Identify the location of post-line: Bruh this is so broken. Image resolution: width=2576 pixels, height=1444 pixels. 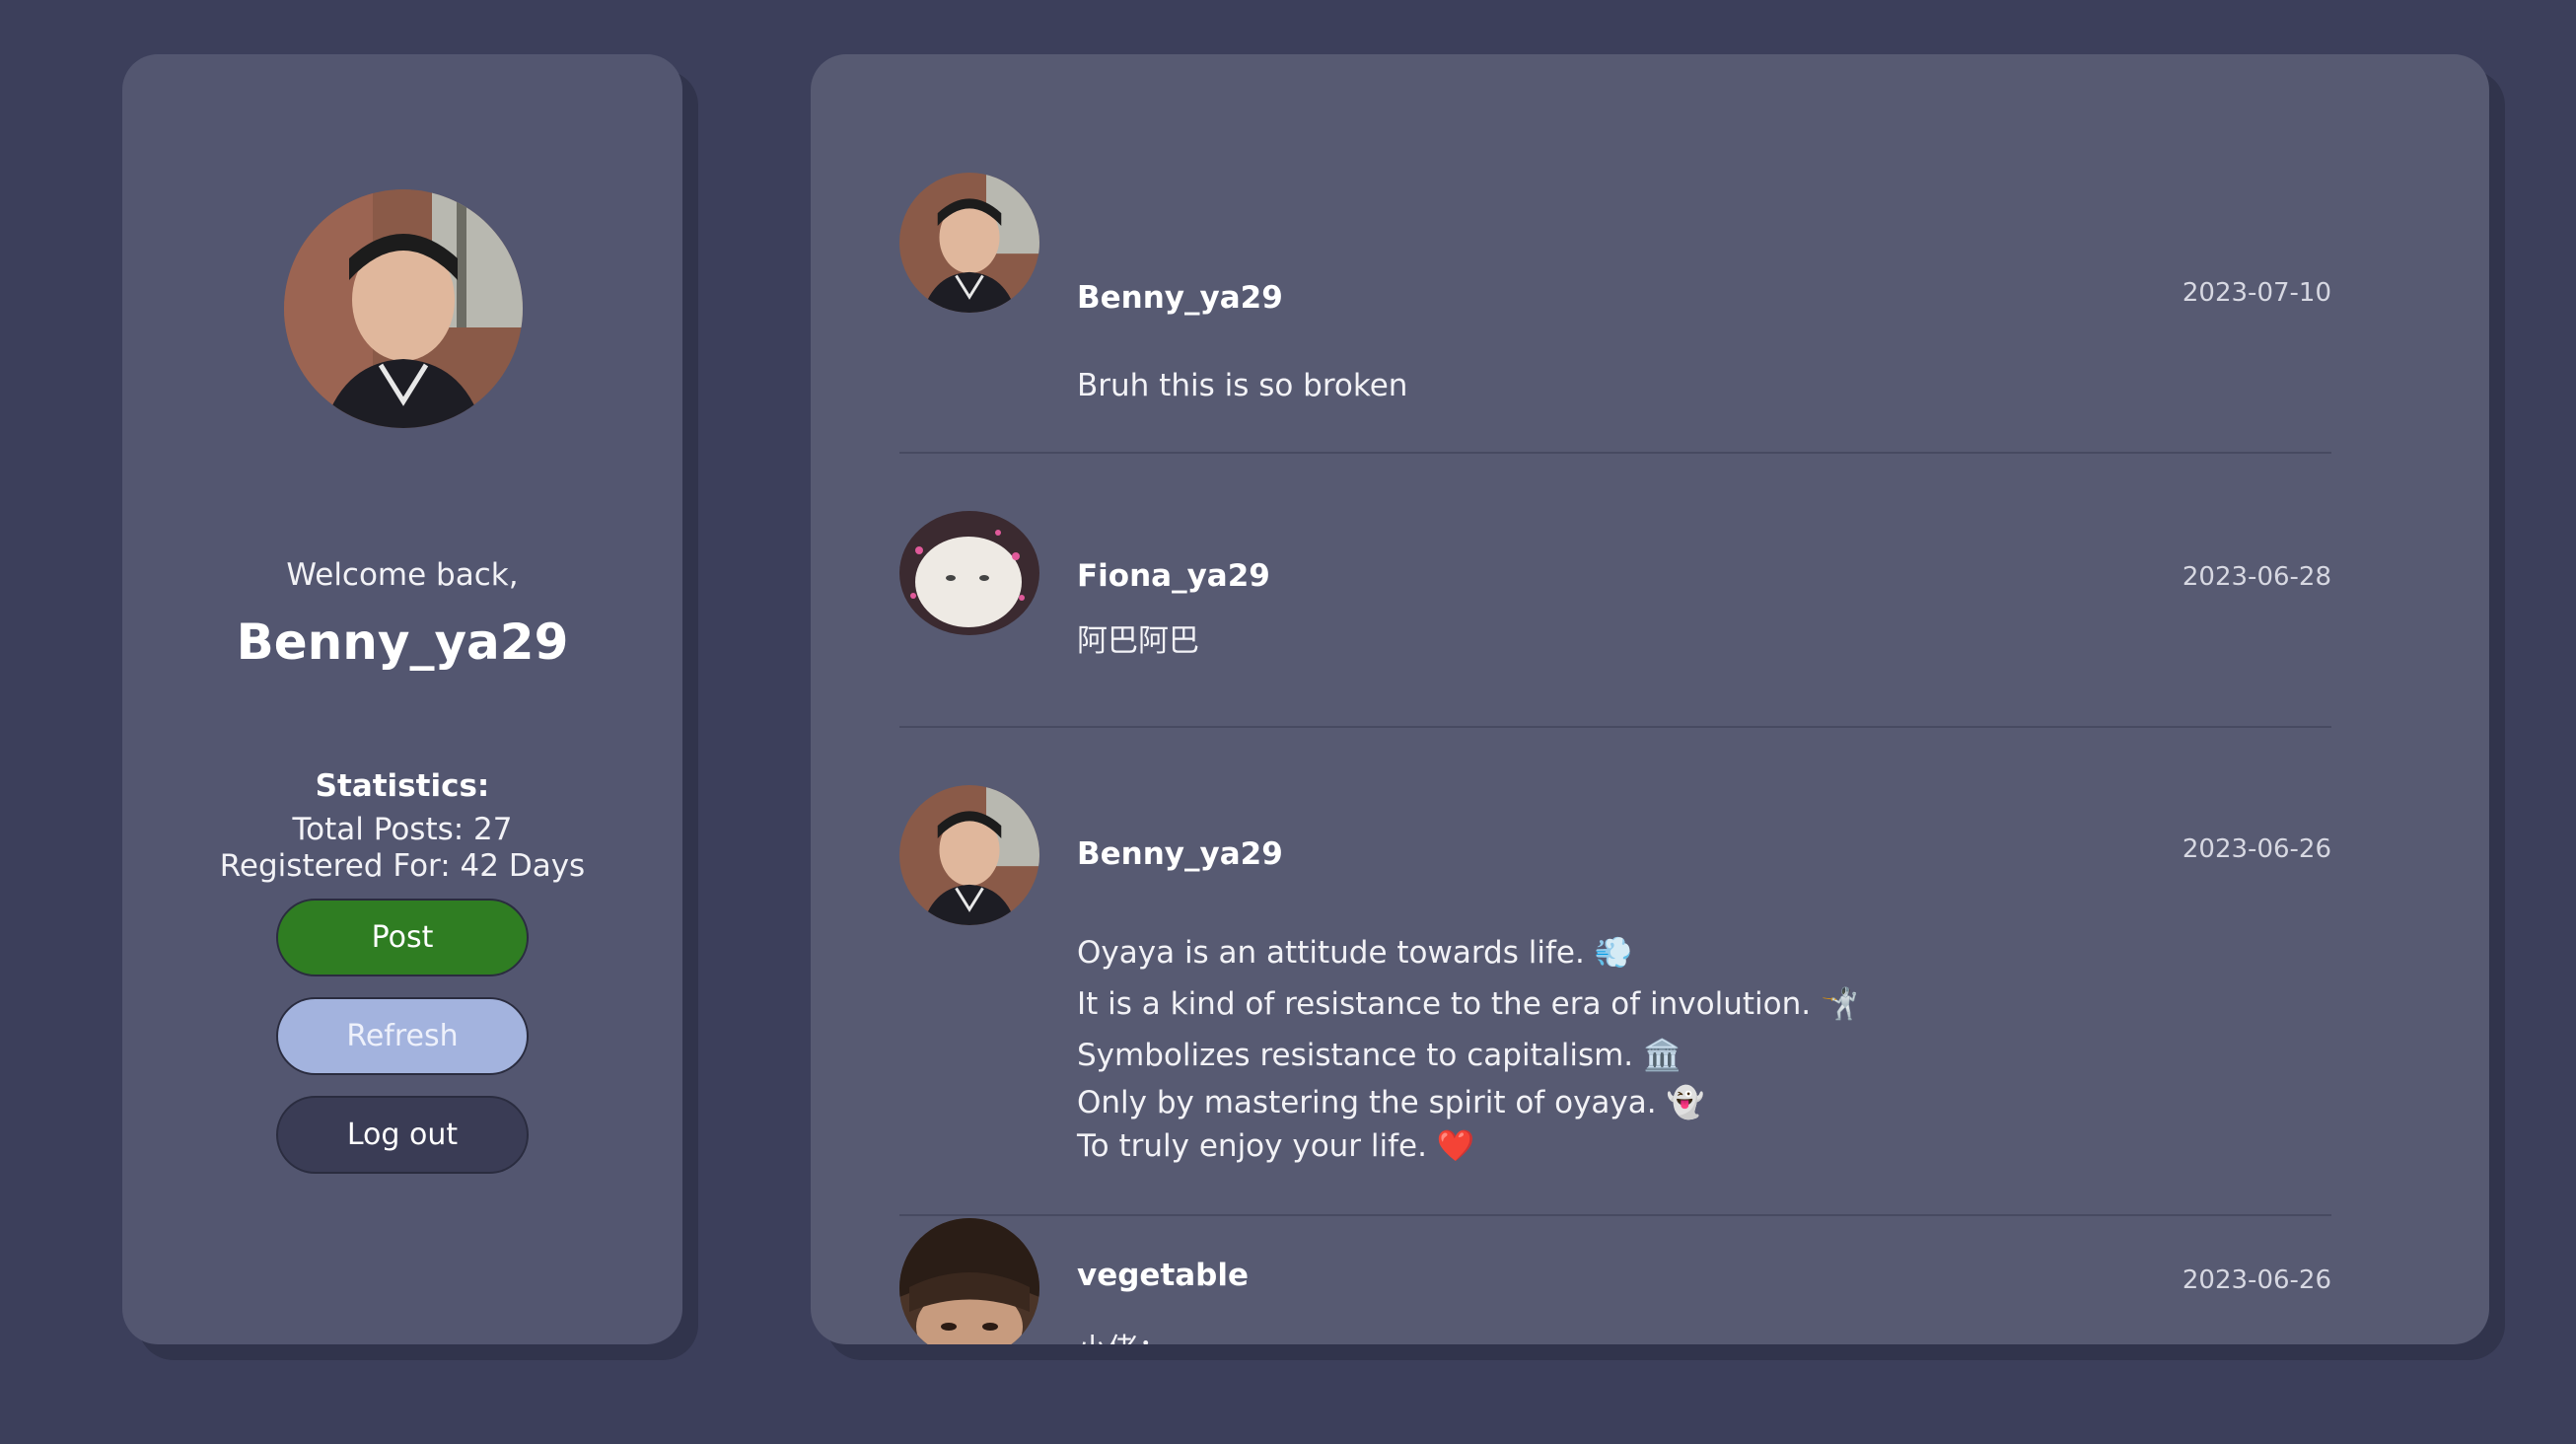
(1242, 386).